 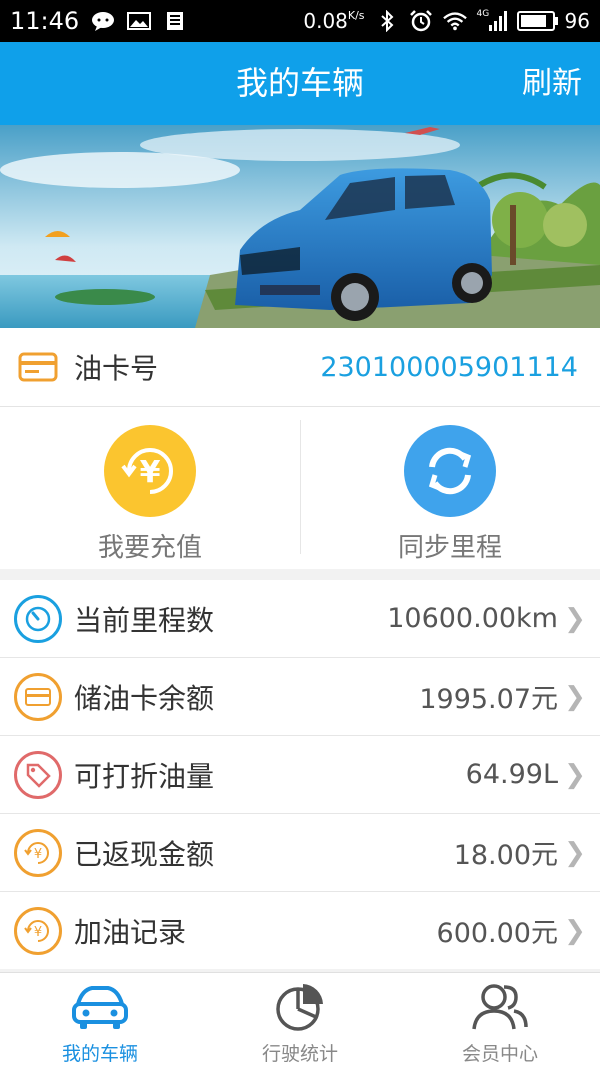 What do you see at coordinates (100, 1007) in the screenshot?
I see `car-icon` at bounding box center [100, 1007].